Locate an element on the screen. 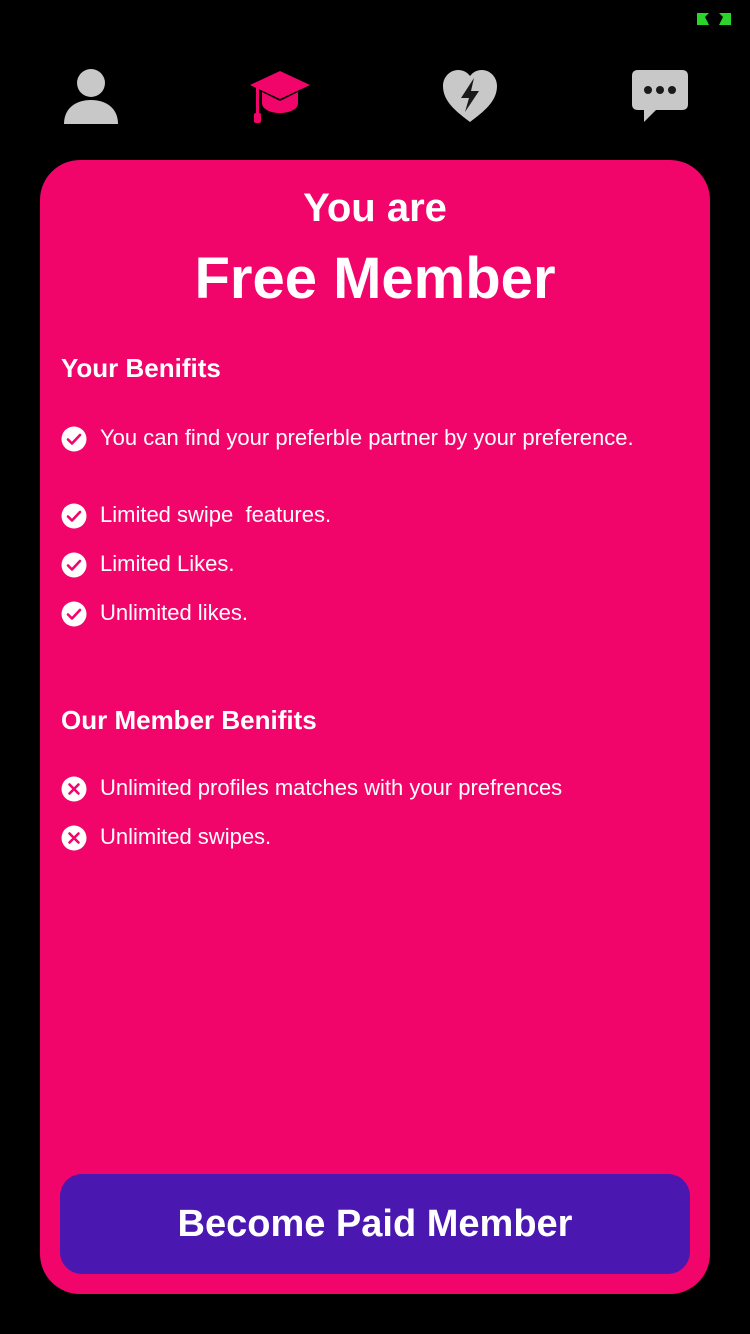  graduation-cap-icon is located at coordinates (280, 97).